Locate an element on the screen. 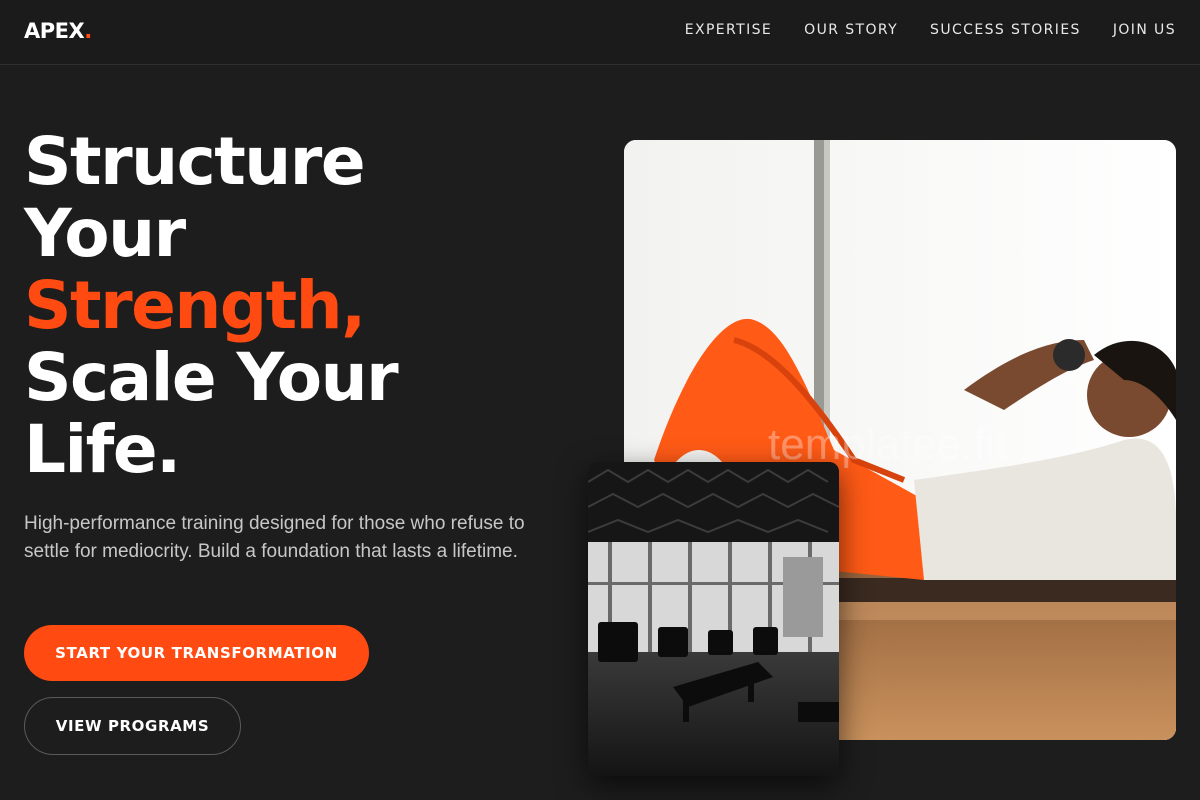 Image resolution: width=1200 pixels, height=800 pixels. headline-accent-line: Strength, is located at coordinates (195, 305).